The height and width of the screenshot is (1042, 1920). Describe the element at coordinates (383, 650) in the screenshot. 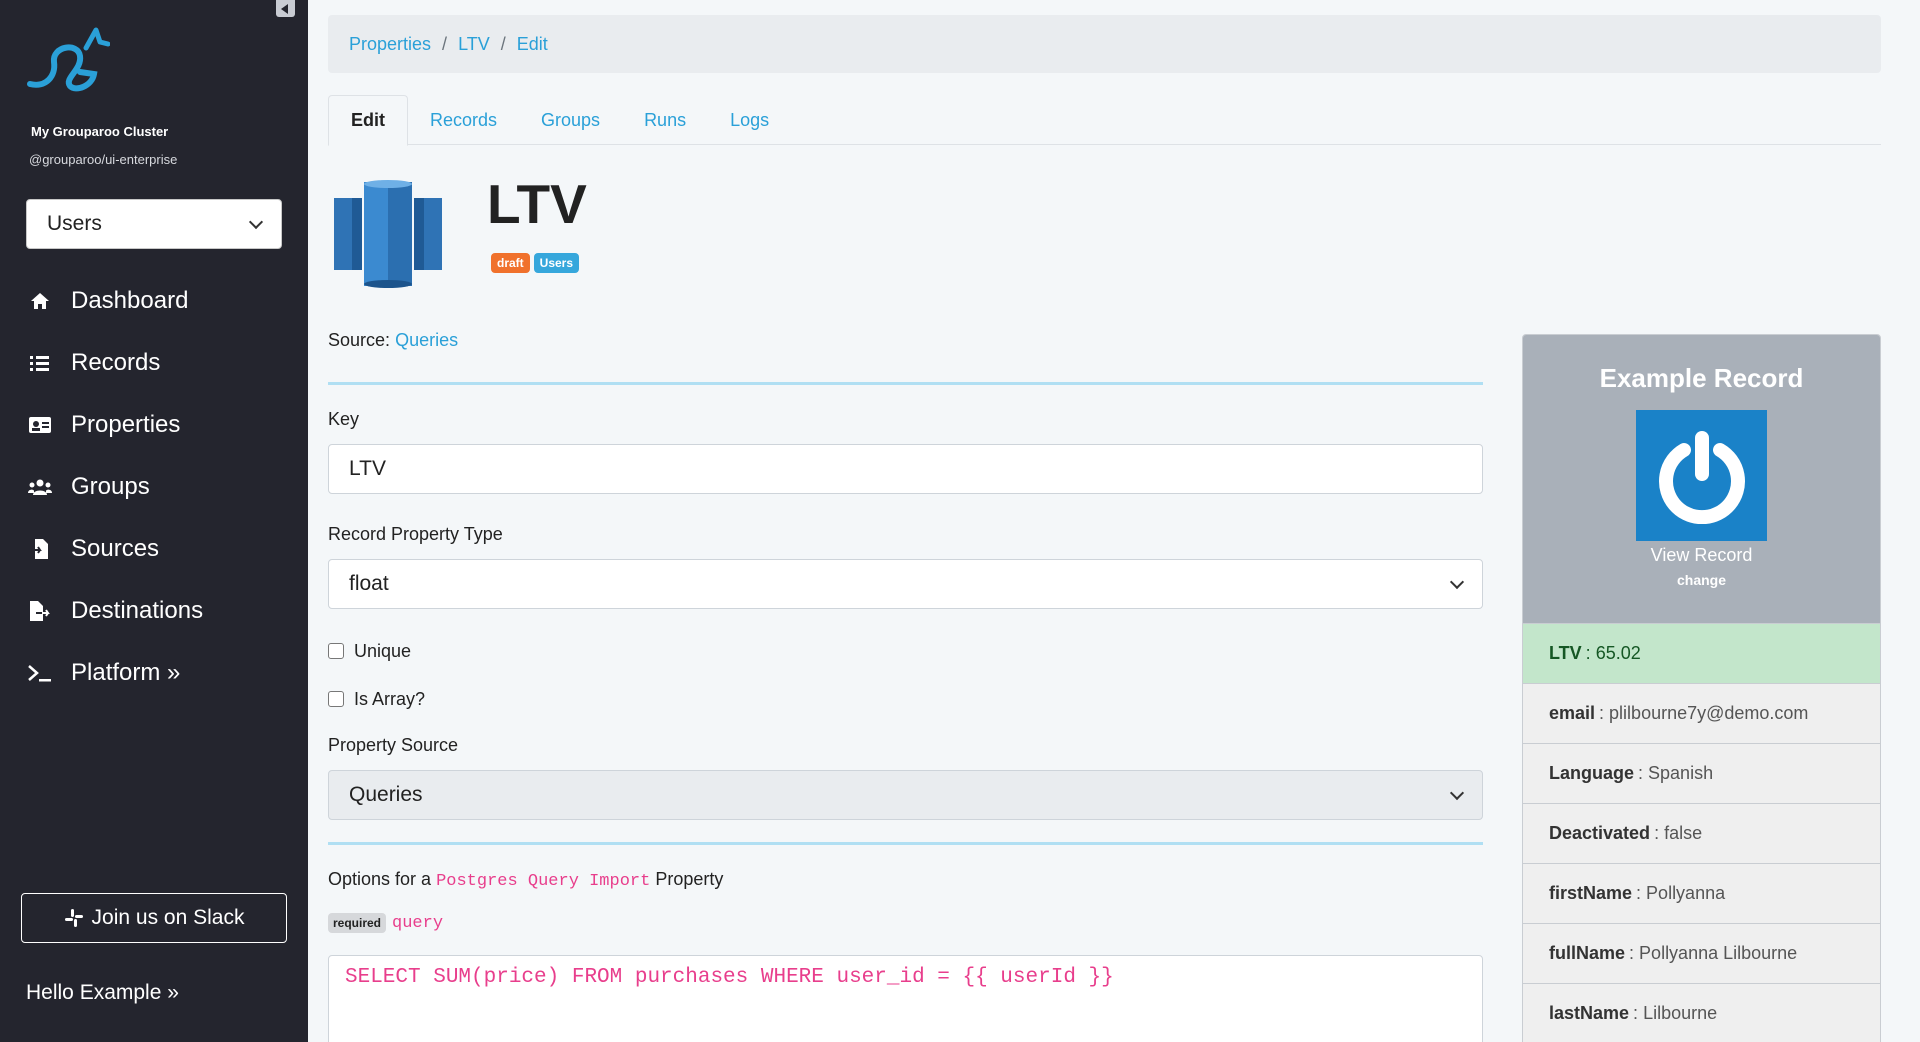

I see `unique-label: Unique` at that location.